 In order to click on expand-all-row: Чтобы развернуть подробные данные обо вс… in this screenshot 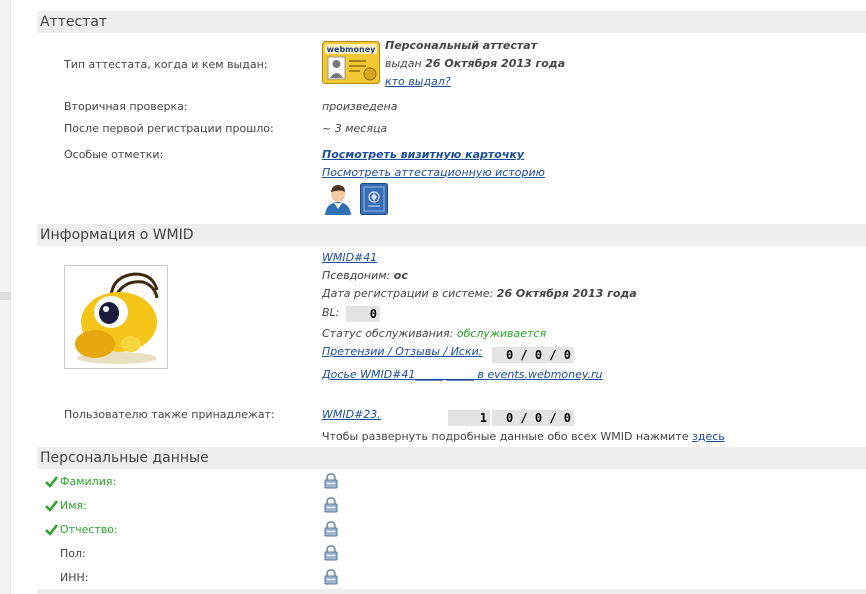, I will do `click(523, 436)`.